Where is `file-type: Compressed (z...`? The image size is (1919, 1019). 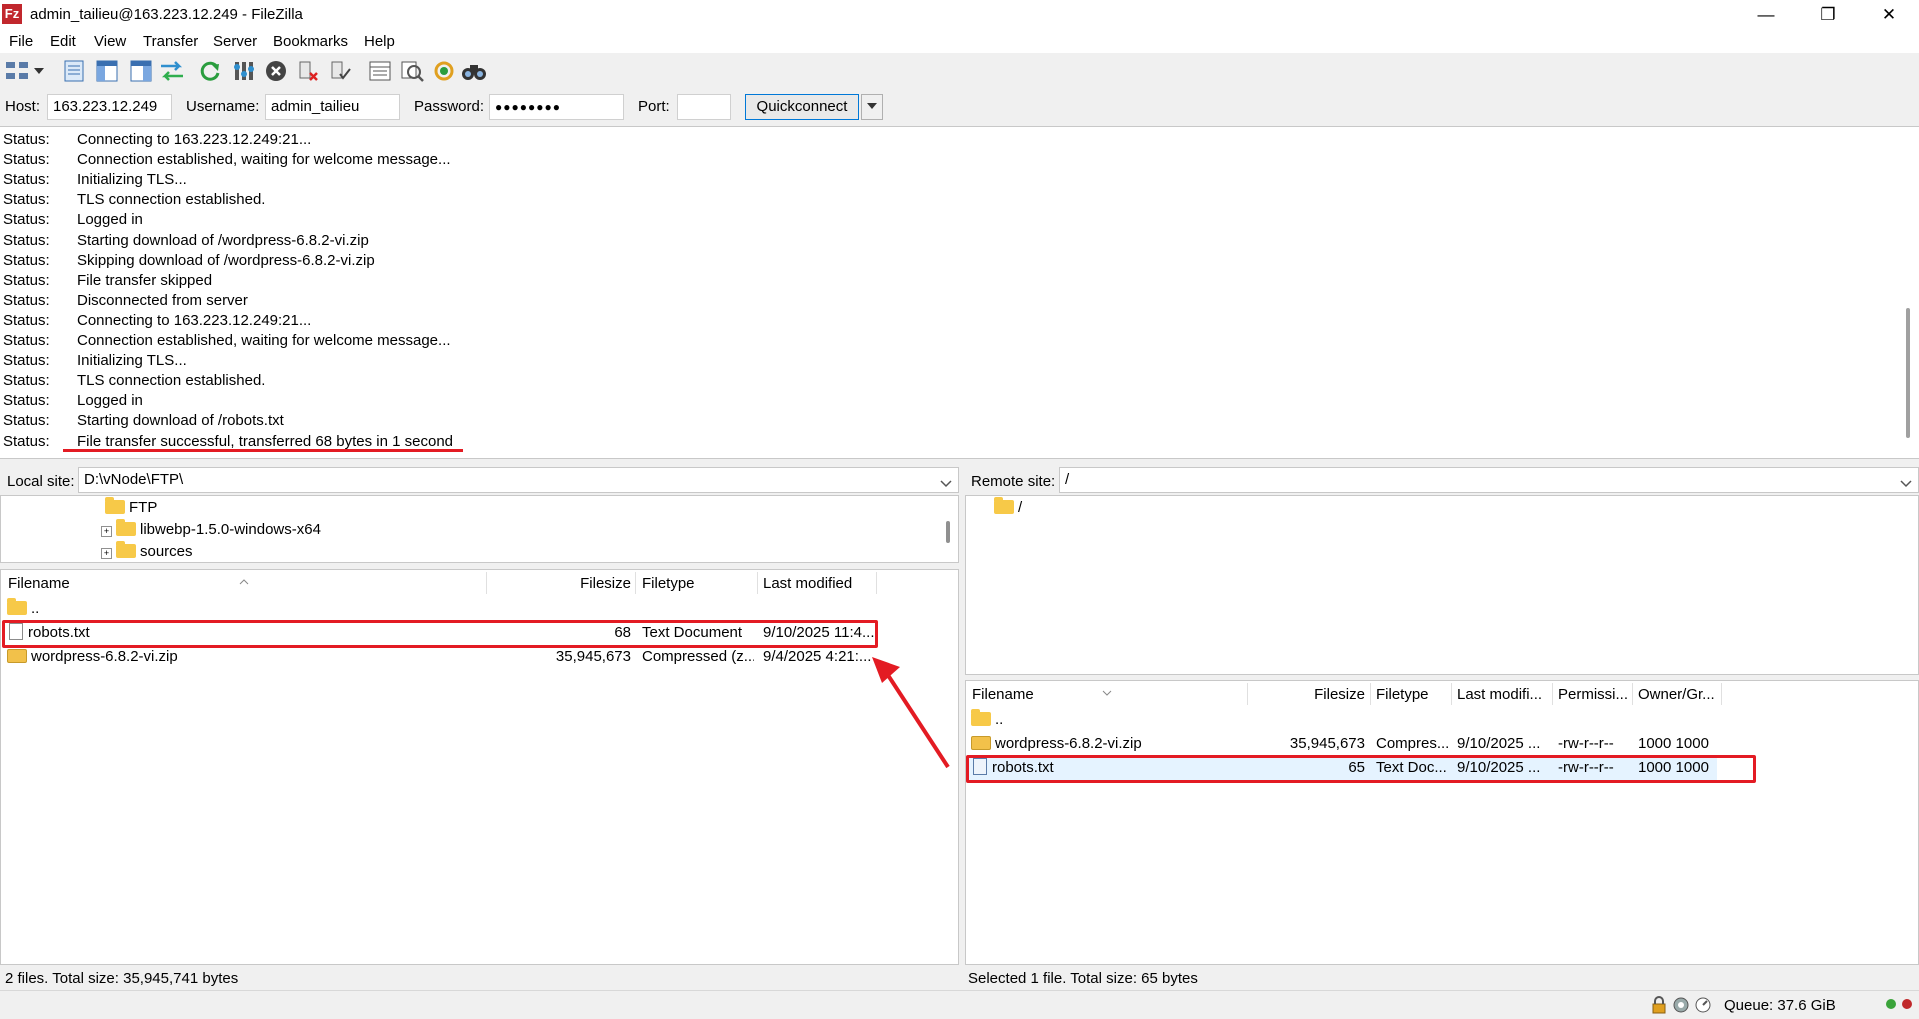 file-type: Compressed (z... is located at coordinates (698, 656).